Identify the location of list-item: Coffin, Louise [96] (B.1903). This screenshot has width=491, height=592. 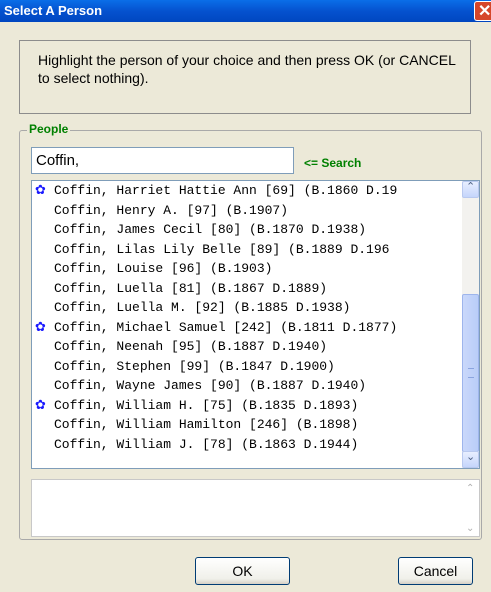
(248, 269).